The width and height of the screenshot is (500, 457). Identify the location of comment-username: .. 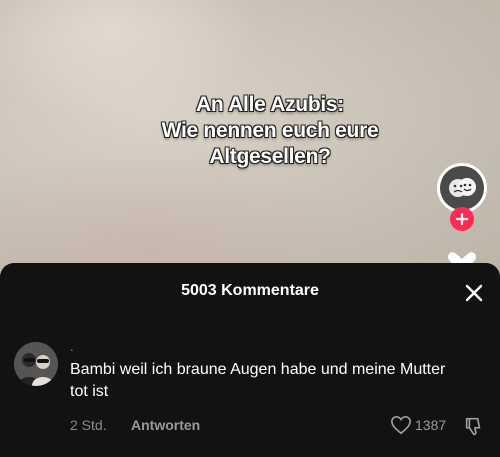
(72, 346).